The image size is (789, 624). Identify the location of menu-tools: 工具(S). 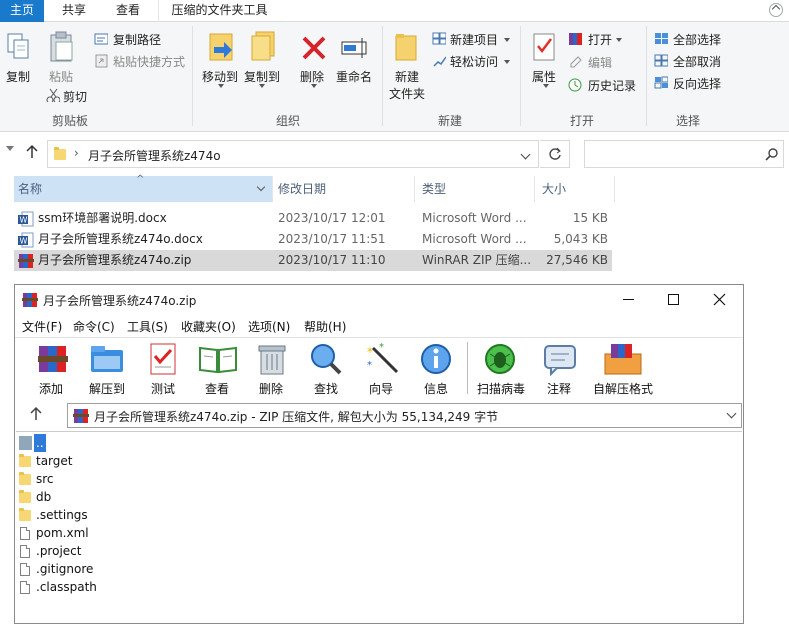
(147, 326).